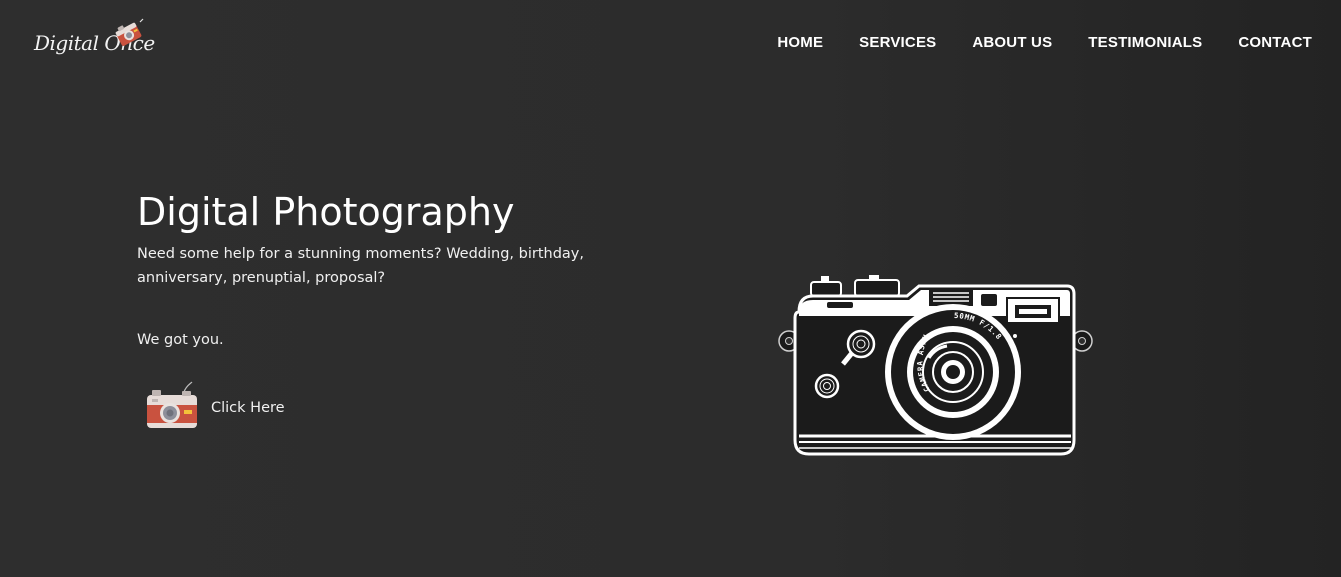 Image resolution: width=1341 pixels, height=577 pixels. Describe the element at coordinates (94, 40) in the screenshot. I see `site-logo: Digital Once` at that location.